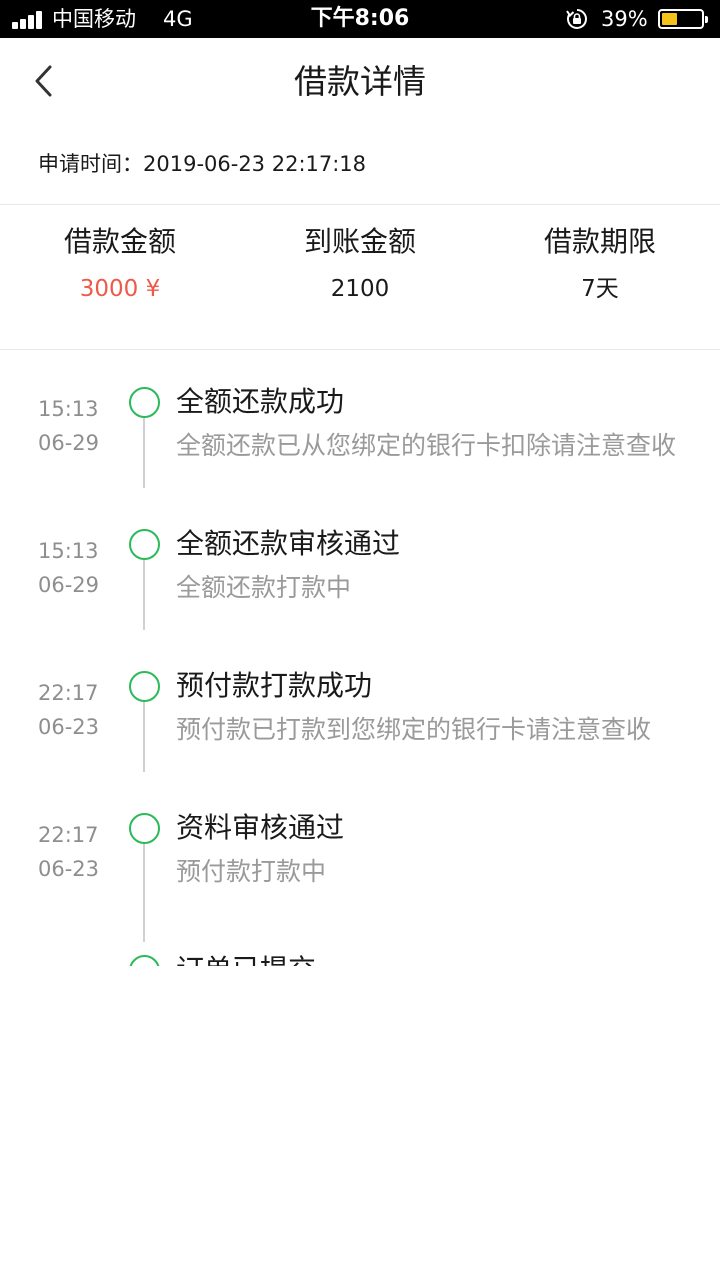 The image size is (720, 1280). Describe the element at coordinates (414, 729) in the screenshot. I see `timeline-desc: 预付款已打款到您绑定的银行卡请注意查收` at that location.